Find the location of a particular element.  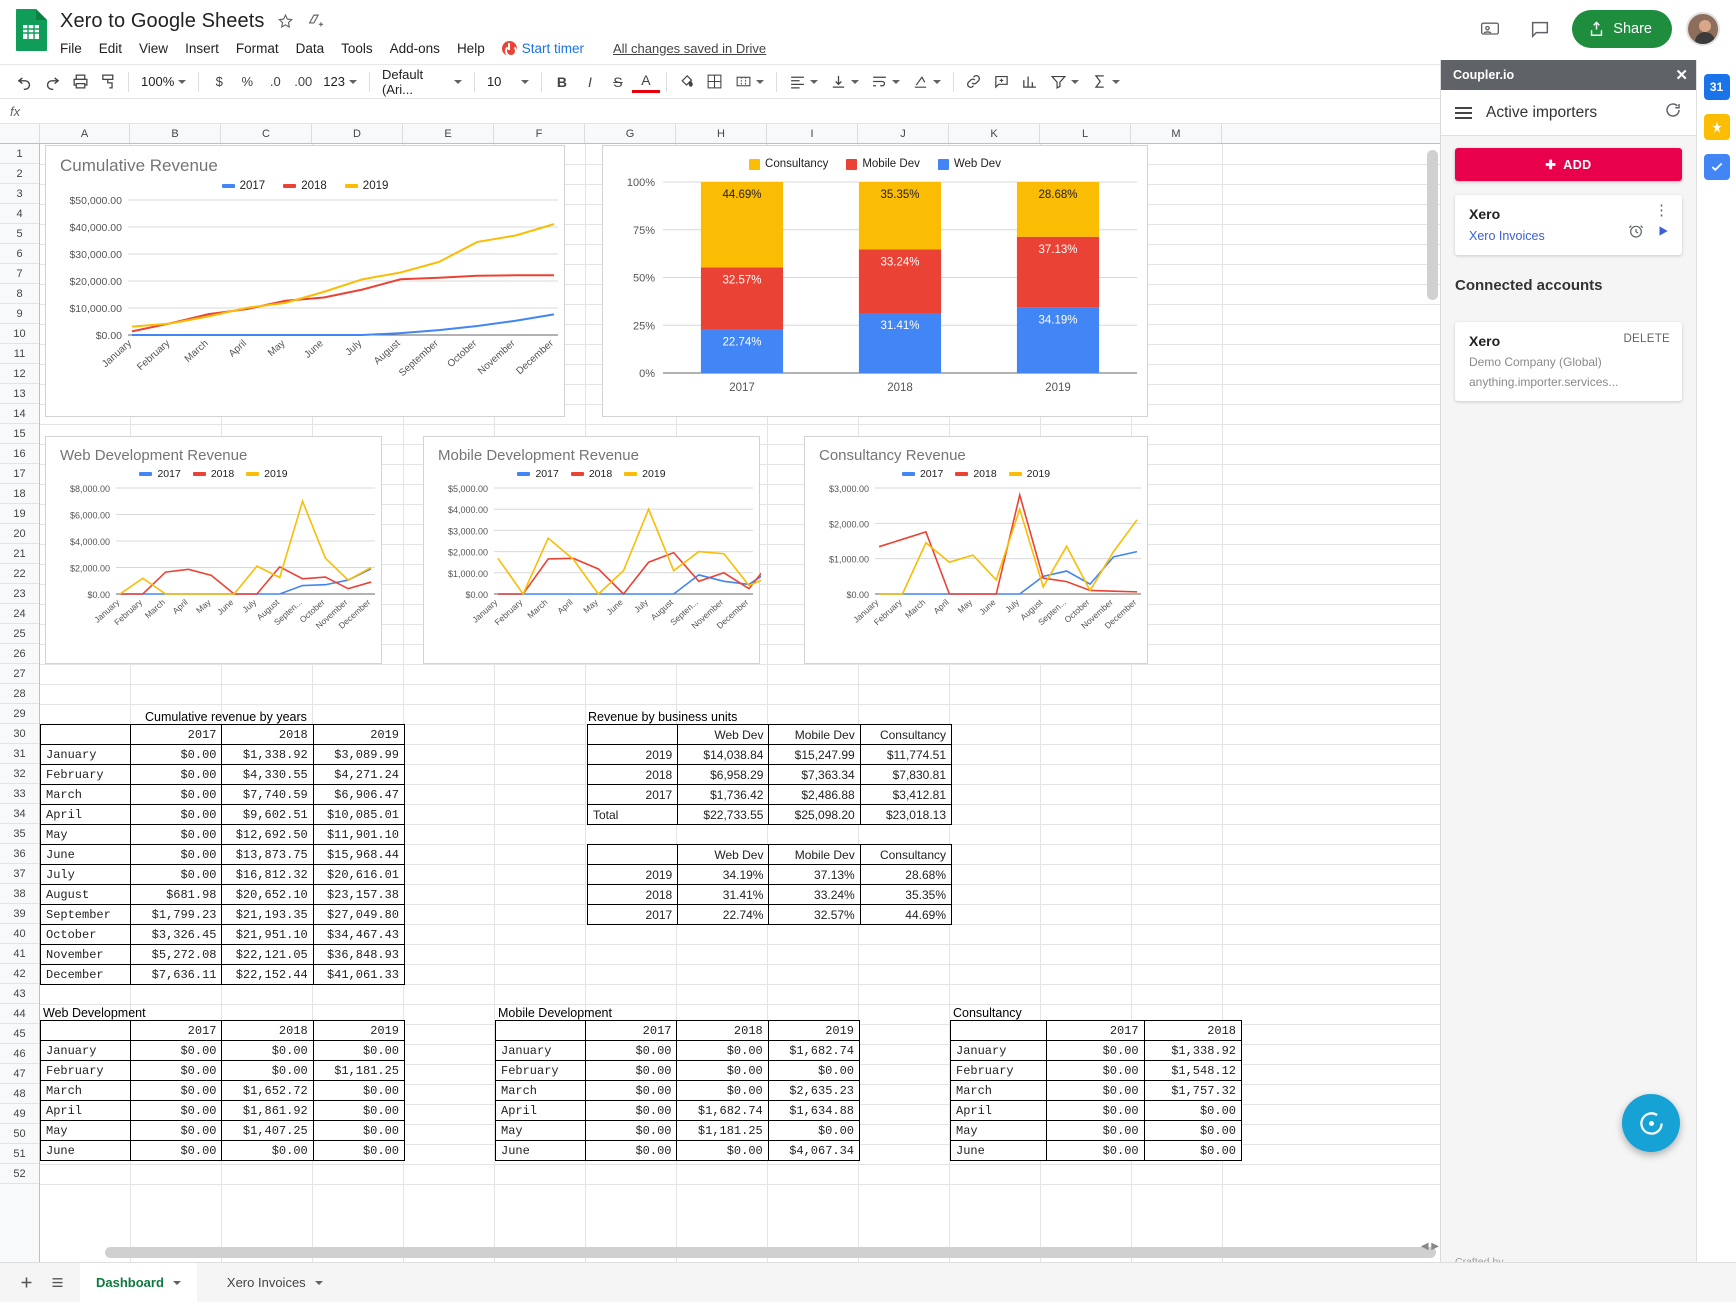

table-cell: February is located at coordinates (86, 774).